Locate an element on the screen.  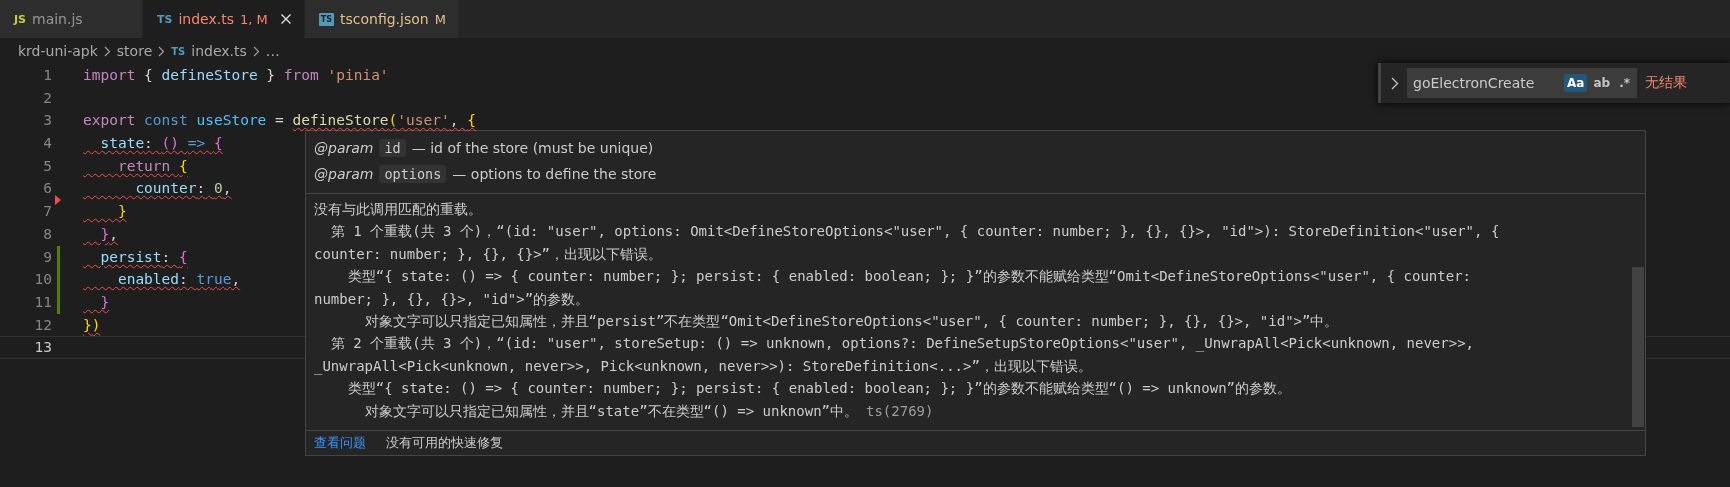
line-number: 13 is located at coordinates (42, 348).